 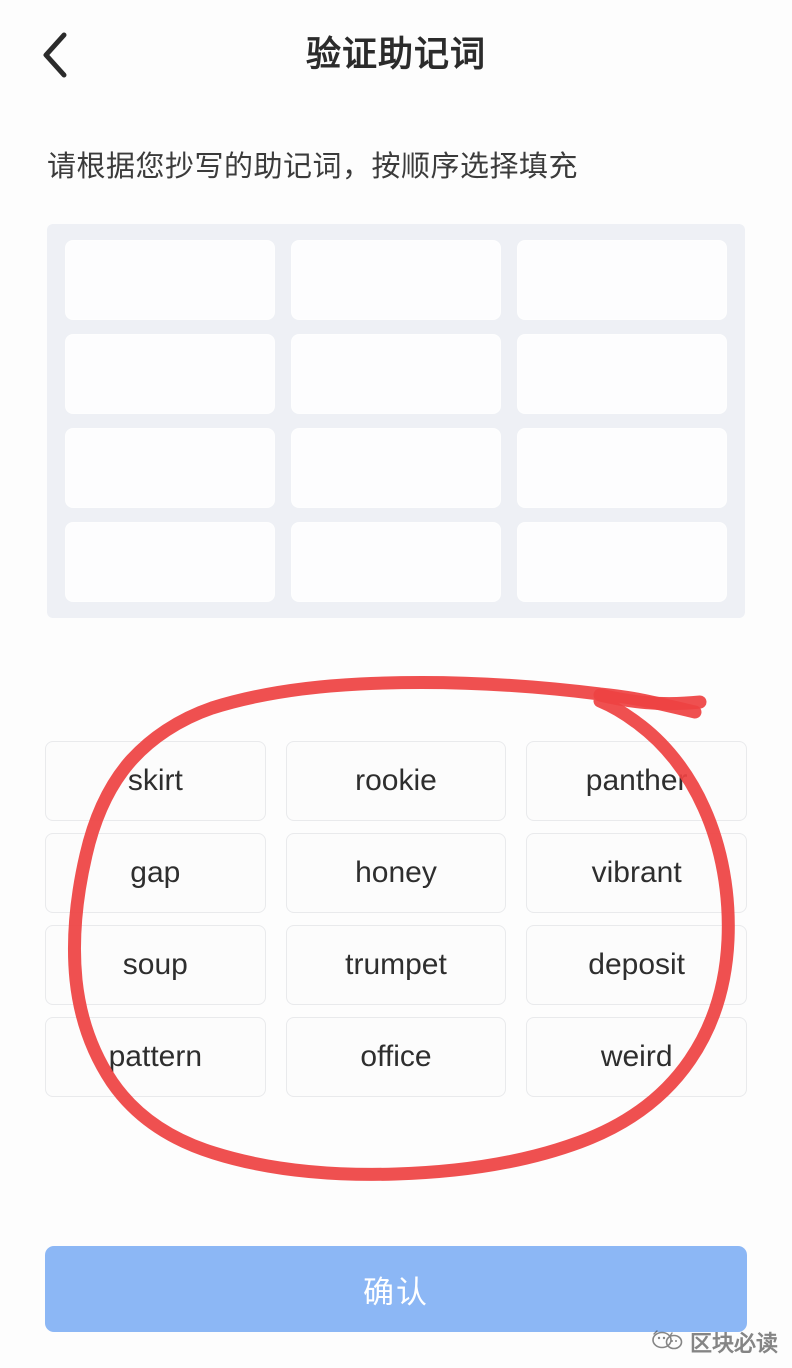 What do you see at coordinates (313, 167) in the screenshot?
I see `instruction-text: 请根据您抄写的助记词，按顺序选择填充` at bounding box center [313, 167].